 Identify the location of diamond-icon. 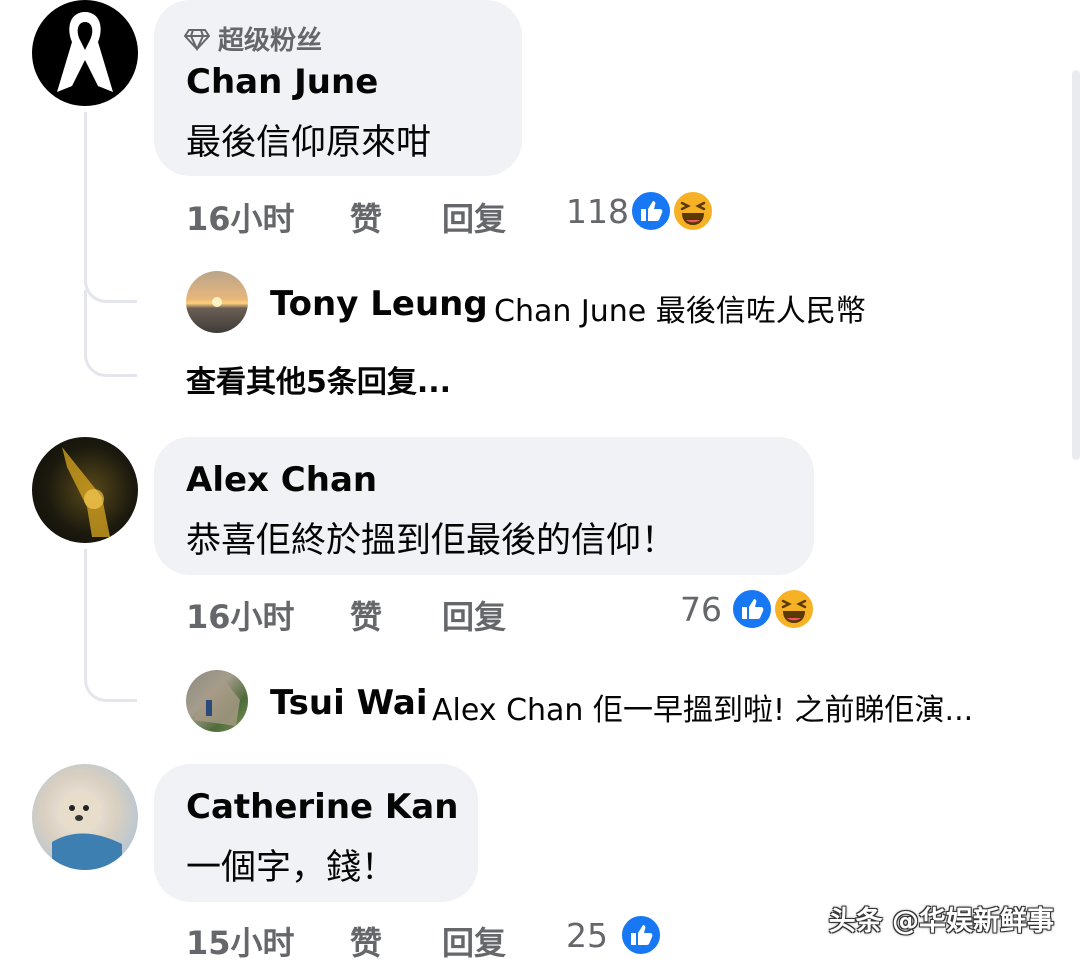
(197, 39).